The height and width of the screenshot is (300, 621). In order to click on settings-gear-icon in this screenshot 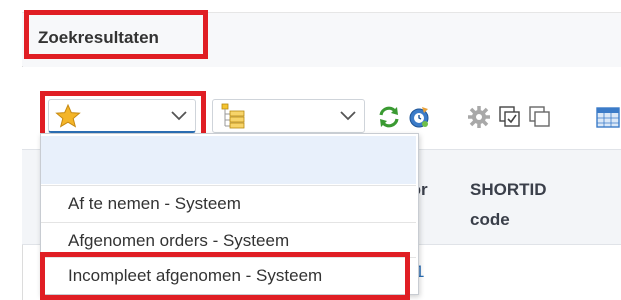, I will do `click(479, 117)`.